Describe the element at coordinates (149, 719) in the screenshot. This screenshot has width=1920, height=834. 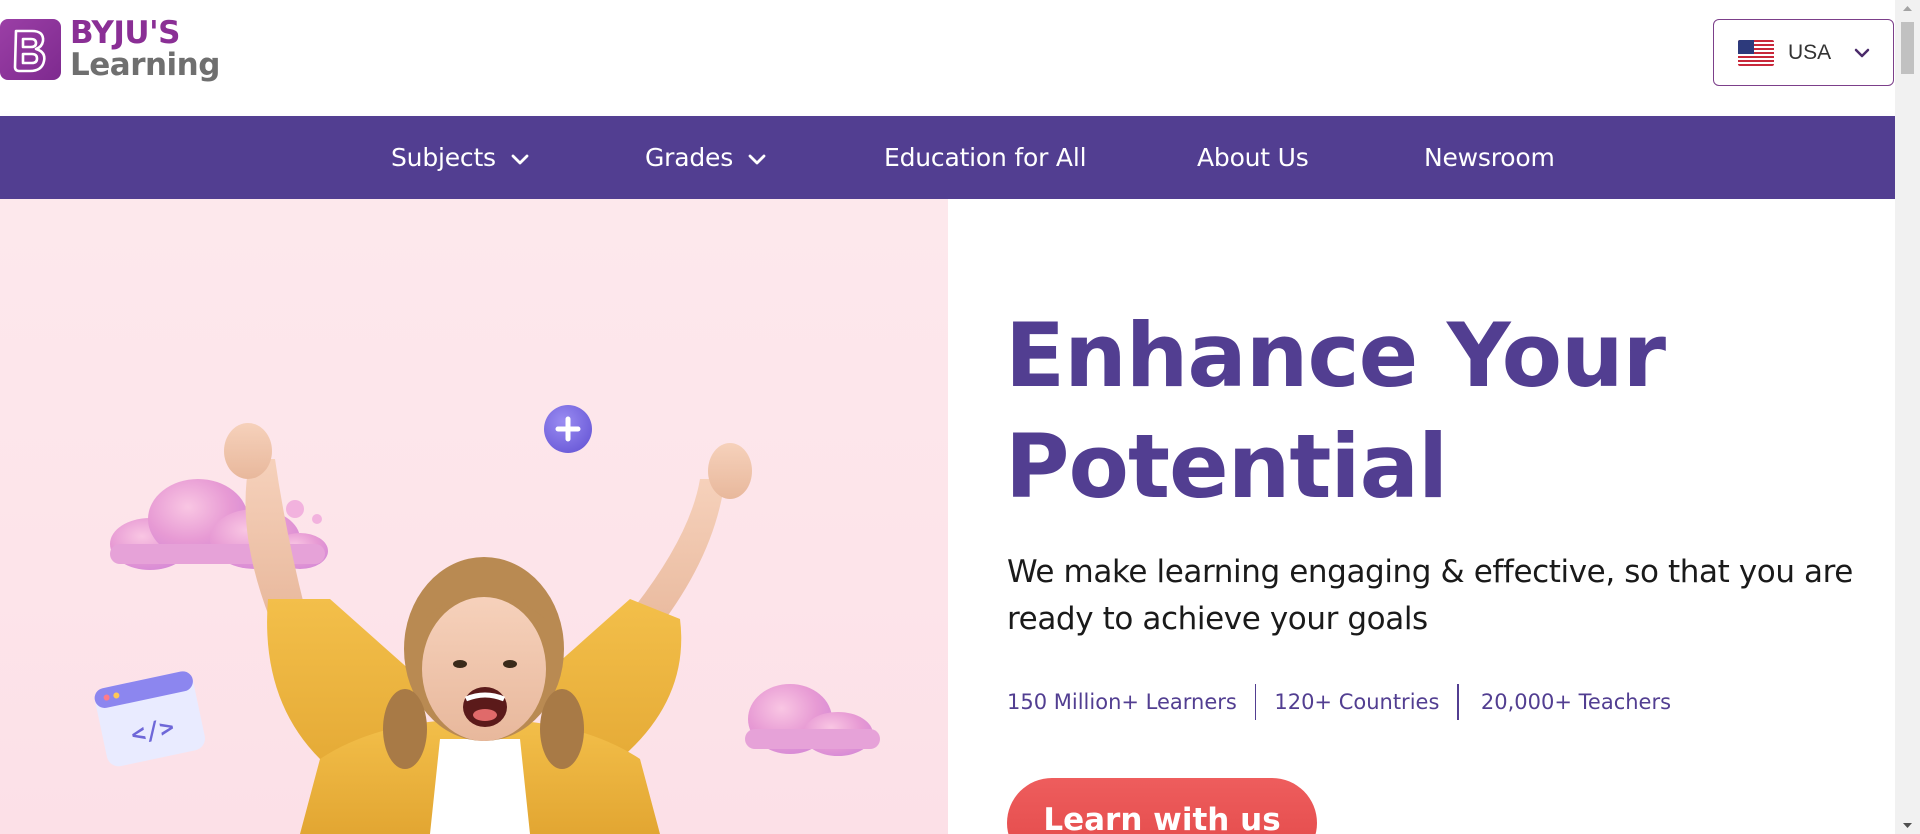
I see `code-window-icon: </>` at that location.